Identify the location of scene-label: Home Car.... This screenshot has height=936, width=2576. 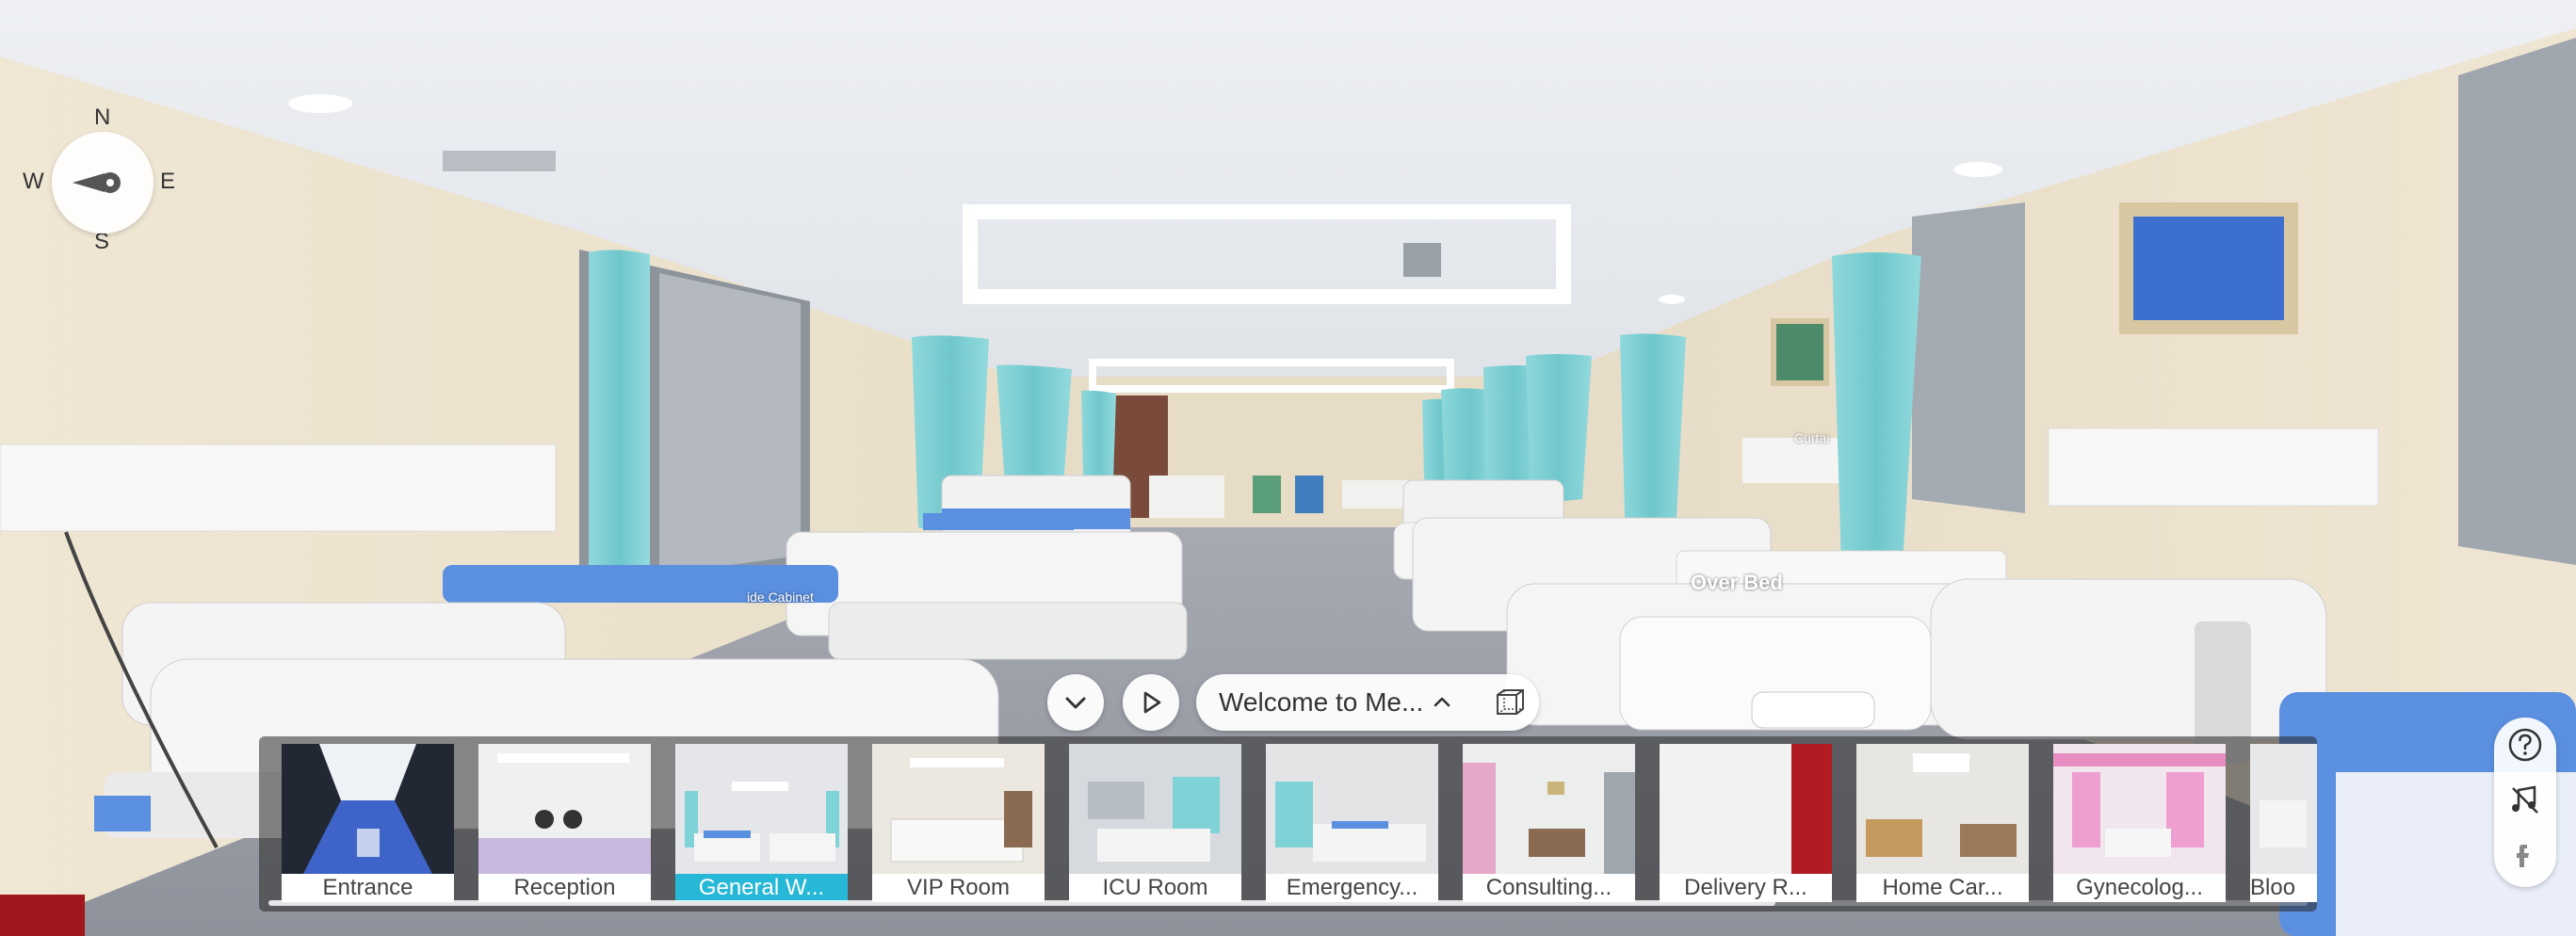
(1942, 888).